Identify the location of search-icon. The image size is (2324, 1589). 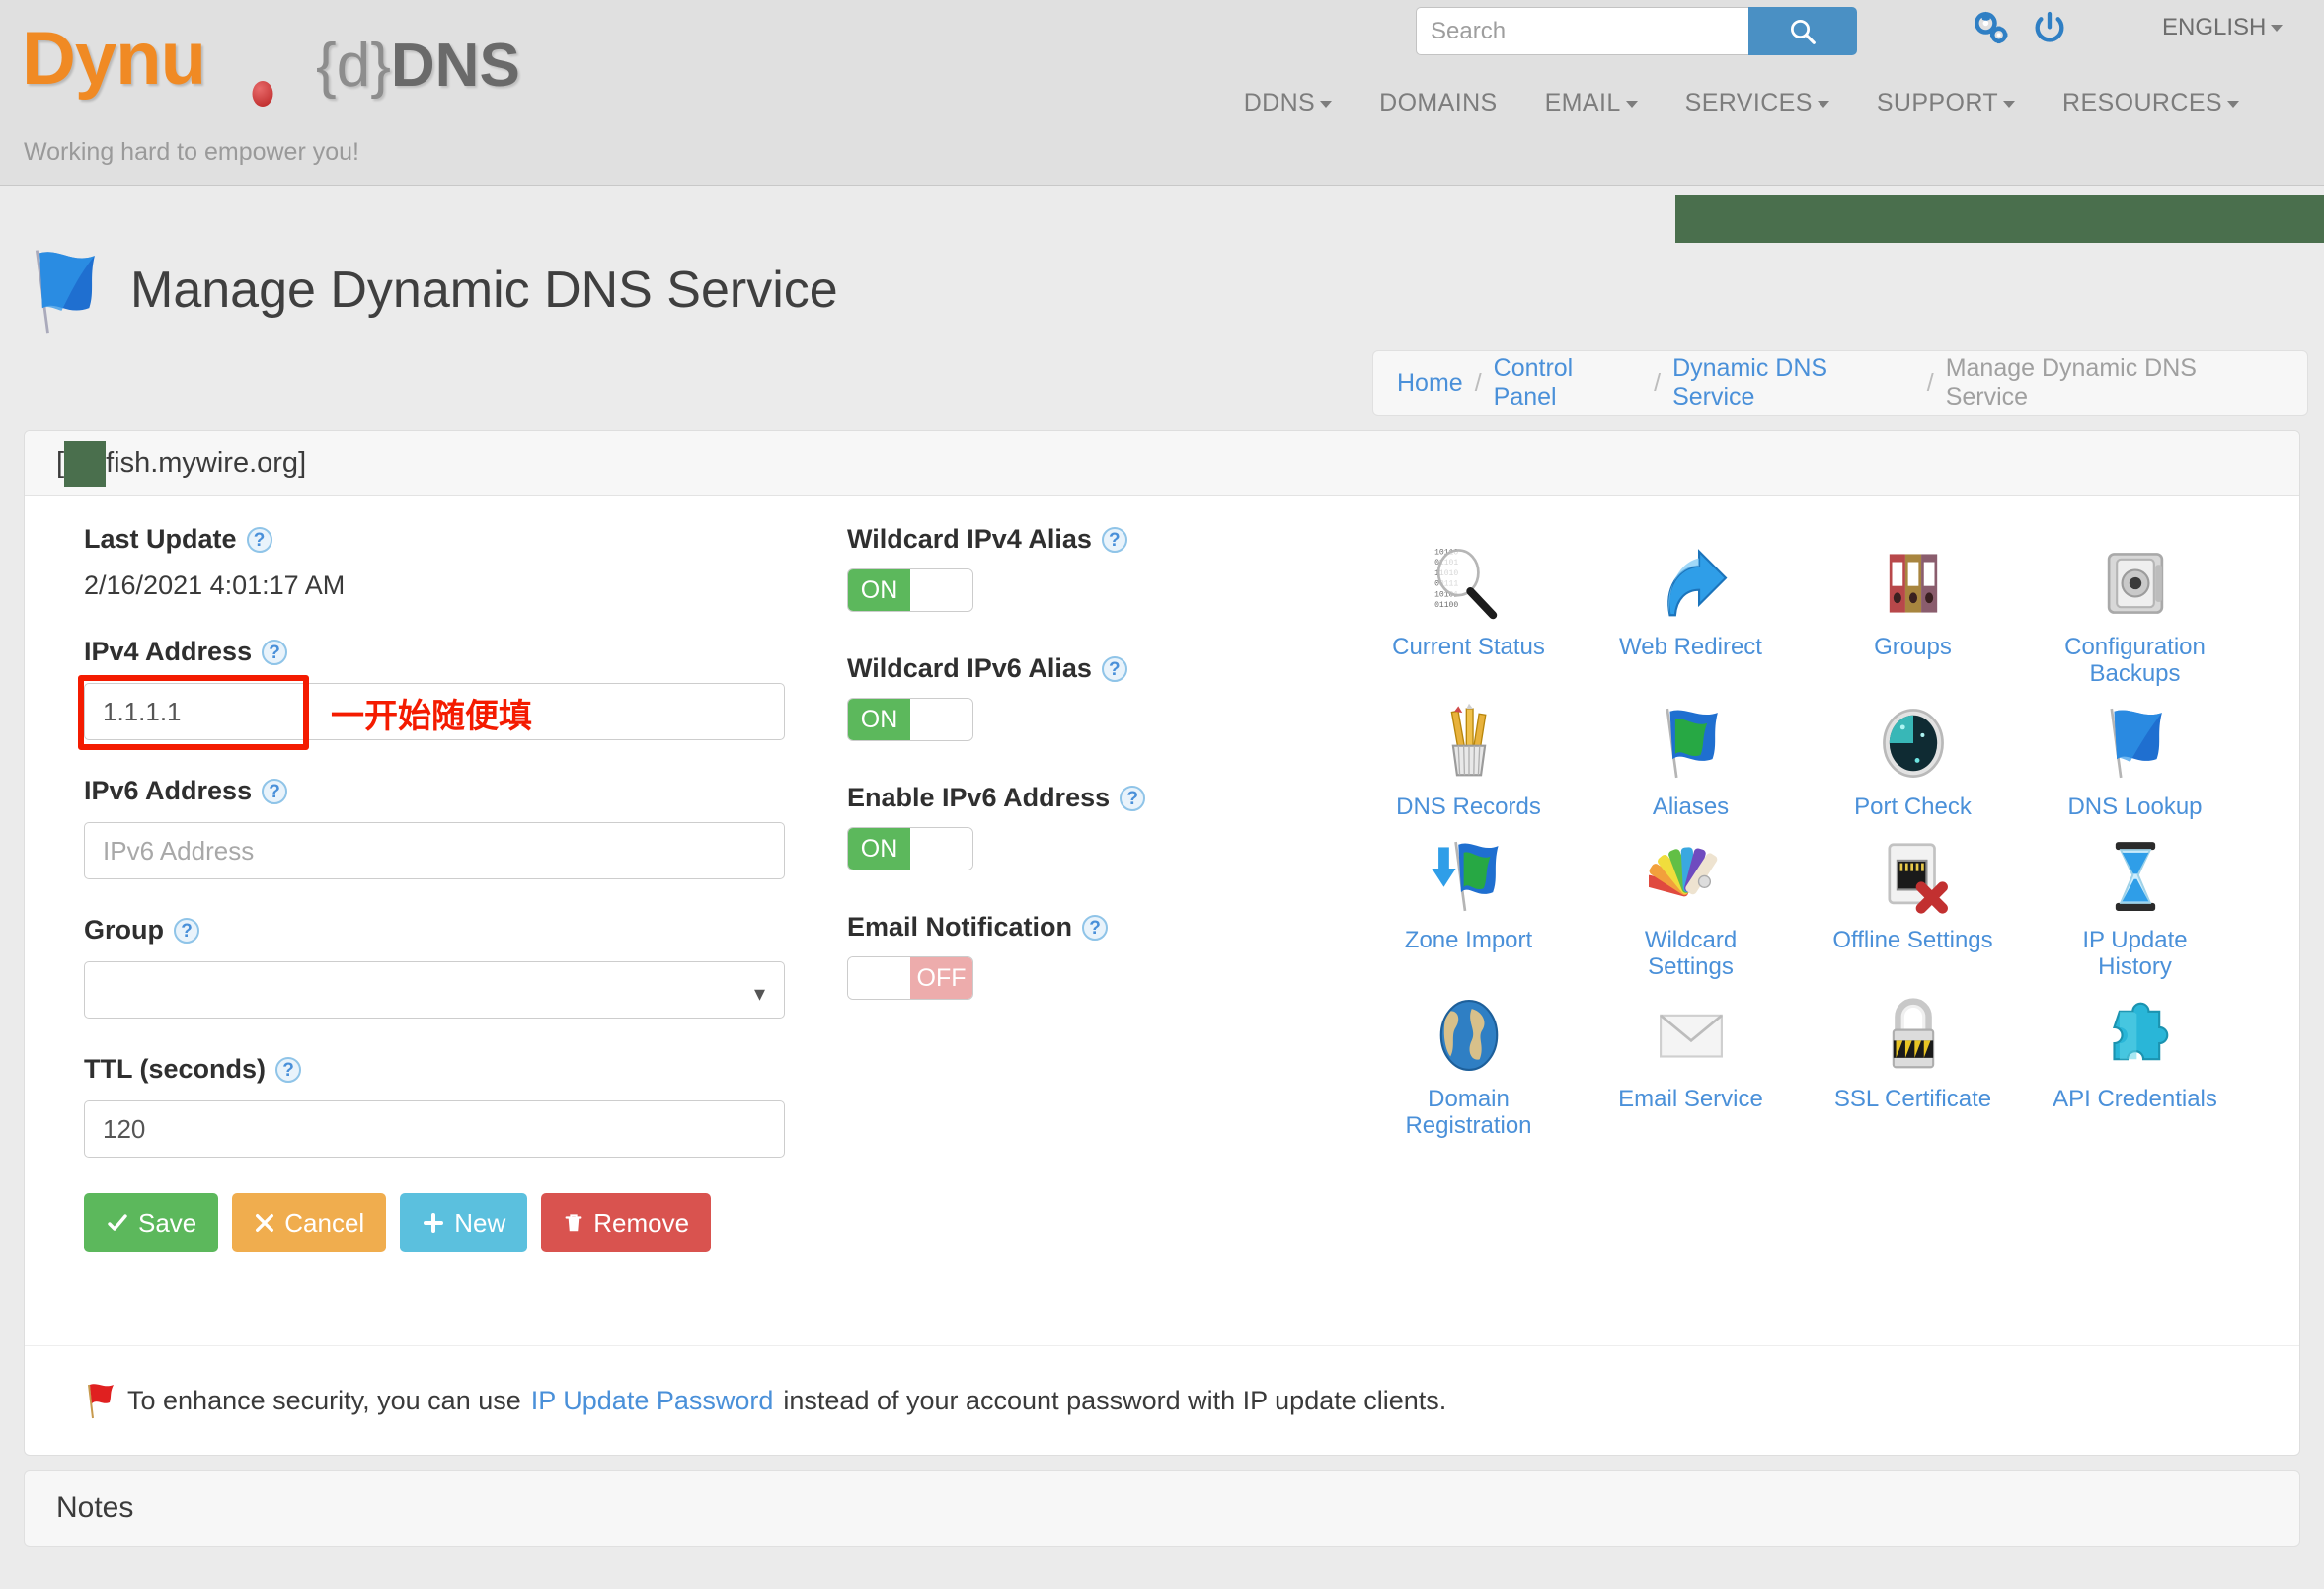
(1803, 32).